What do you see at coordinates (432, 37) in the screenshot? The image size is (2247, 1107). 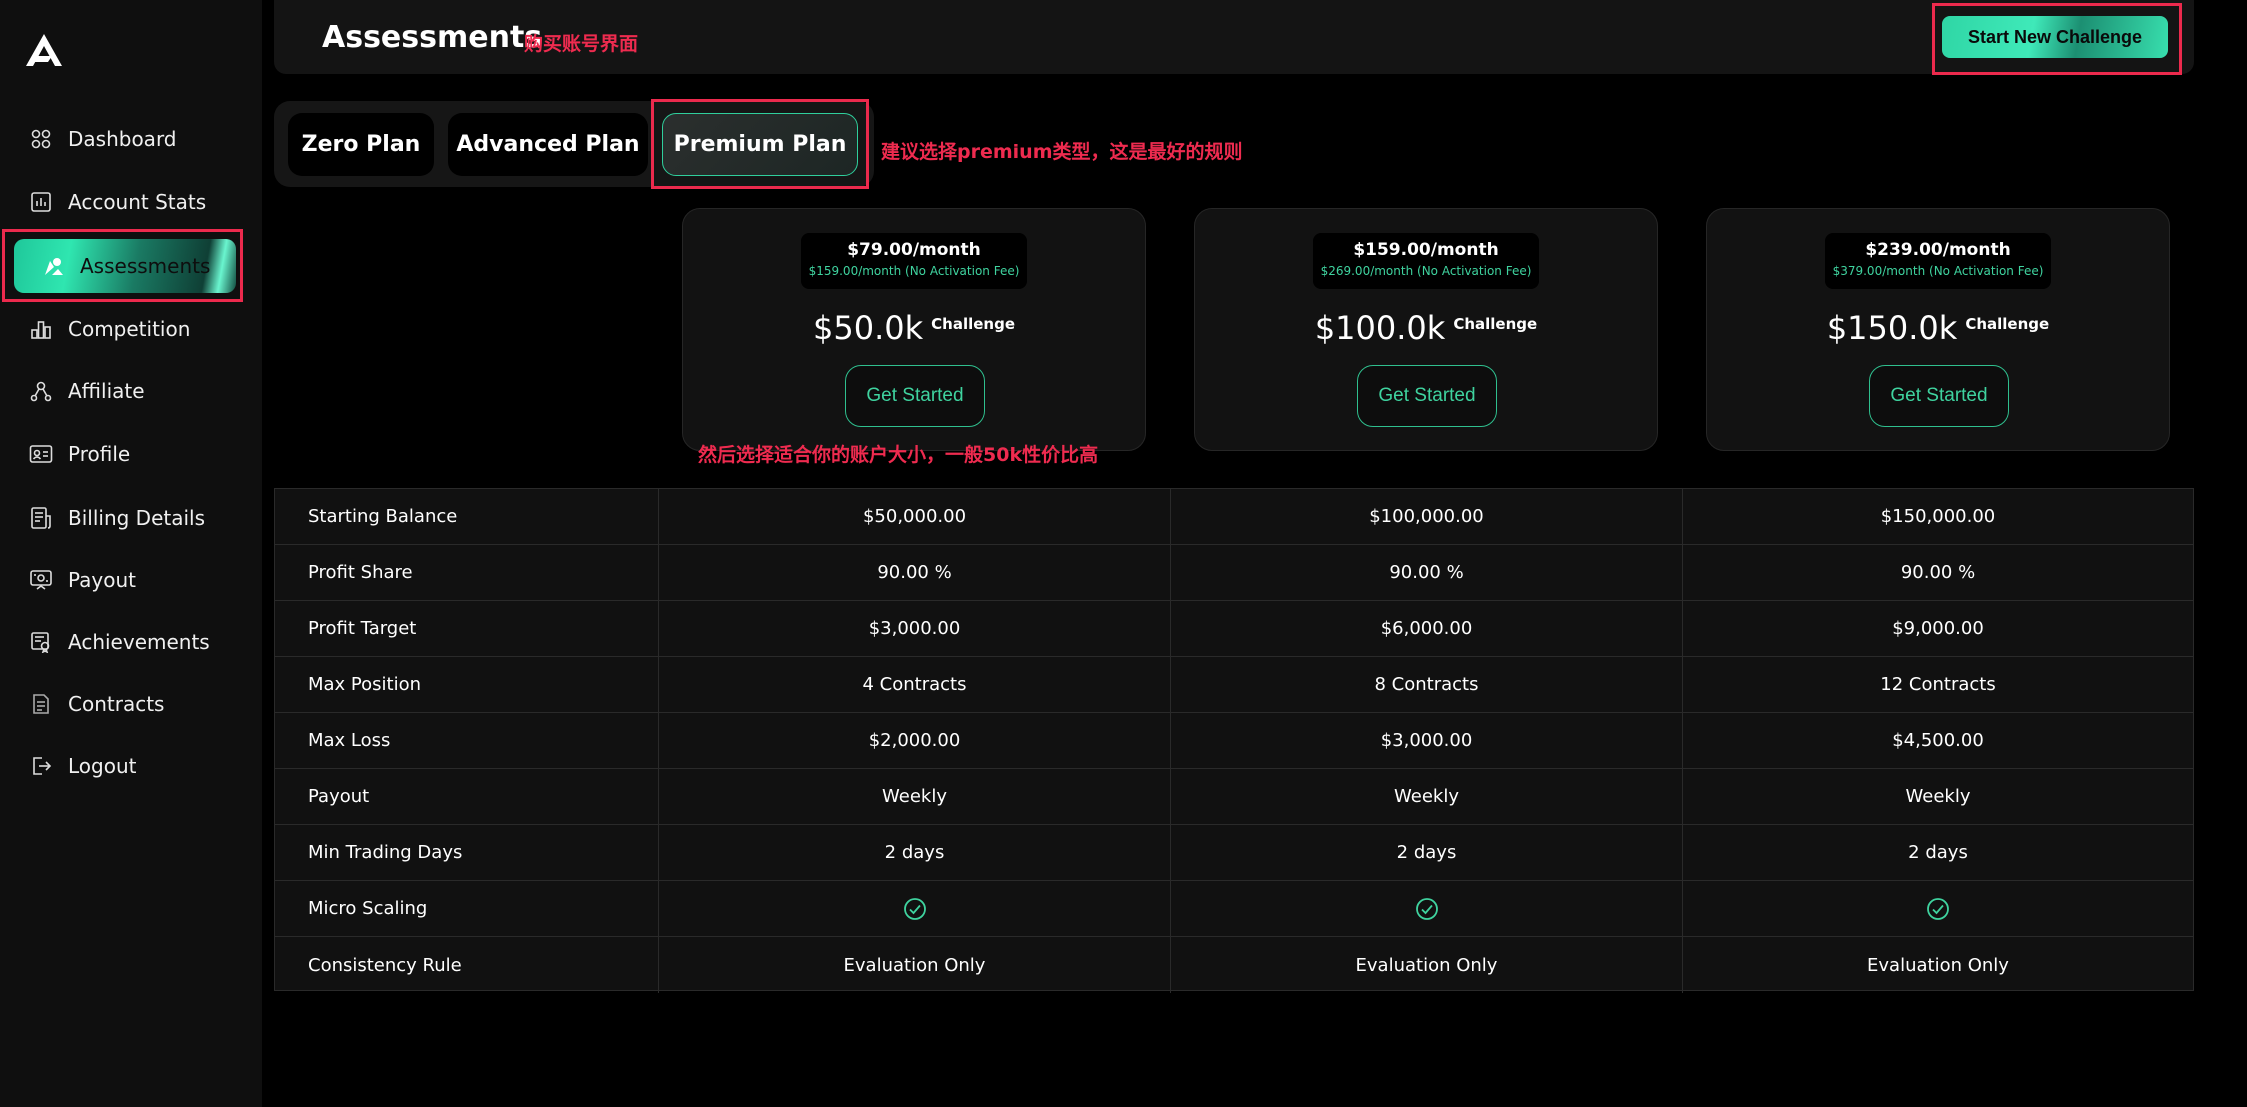 I see `page-title: Assessments` at bounding box center [432, 37].